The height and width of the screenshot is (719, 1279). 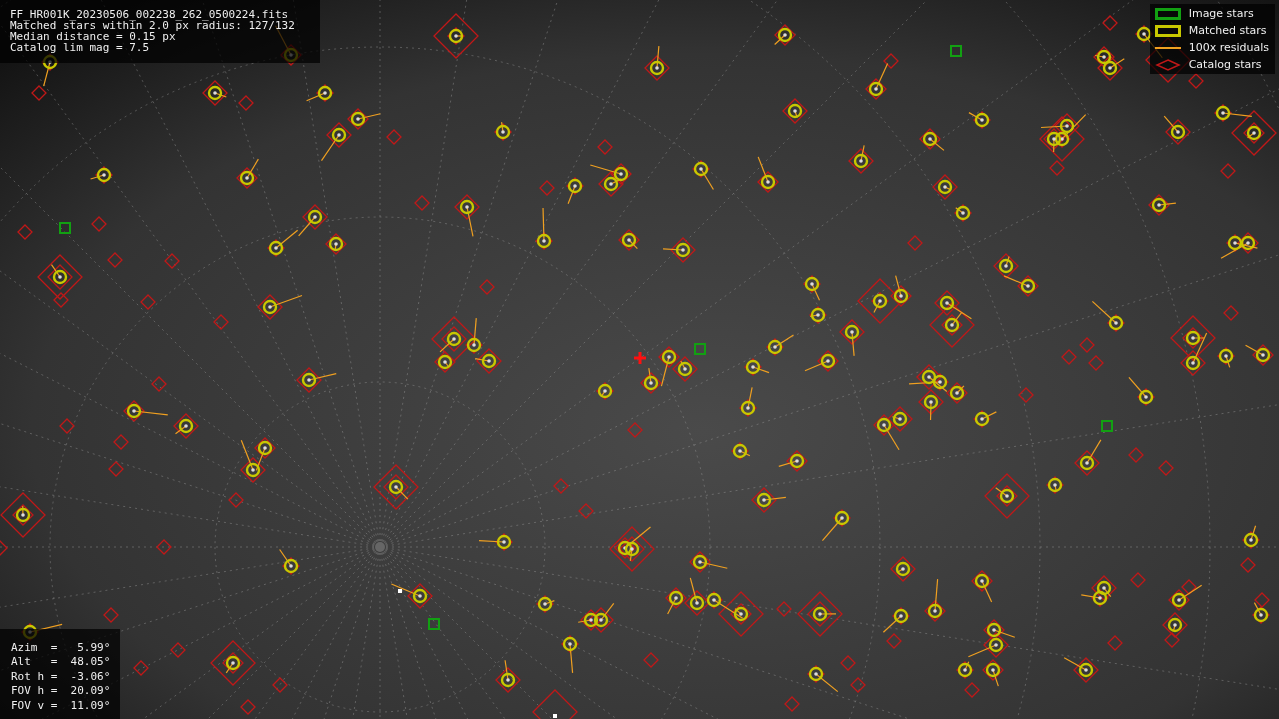 What do you see at coordinates (61, 691) in the screenshot?
I see `pointing-text: FOV h = 20.09°` at bounding box center [61, 691].